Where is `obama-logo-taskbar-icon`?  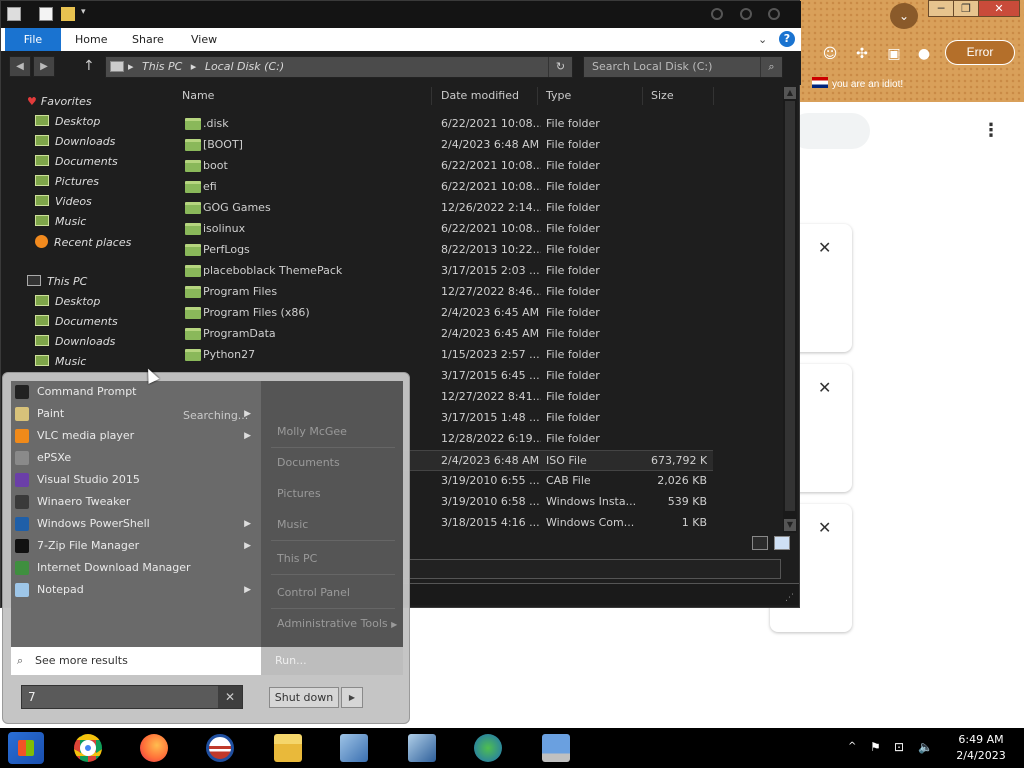
obama-logo-taskbar-icon is located at coordinates (220, 748).